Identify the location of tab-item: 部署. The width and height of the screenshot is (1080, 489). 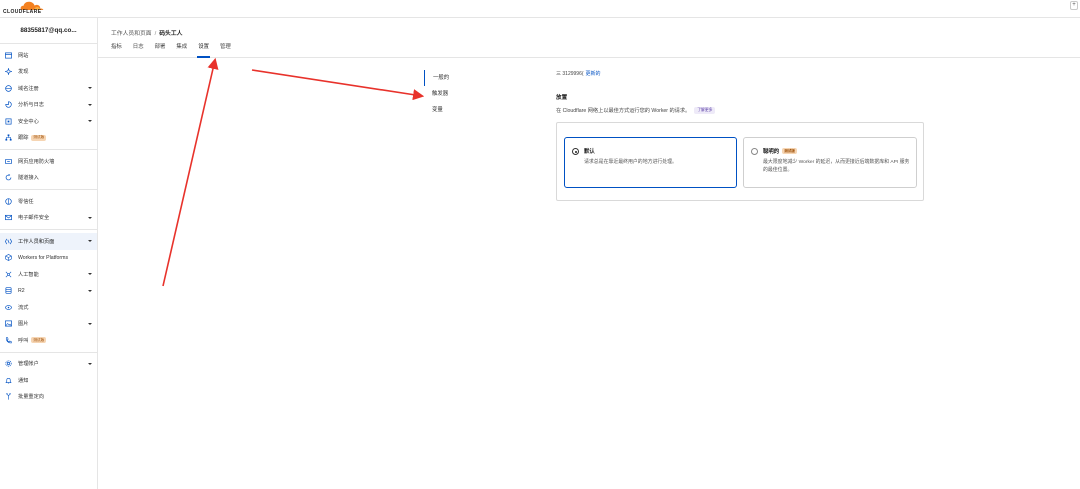
(160, 51).